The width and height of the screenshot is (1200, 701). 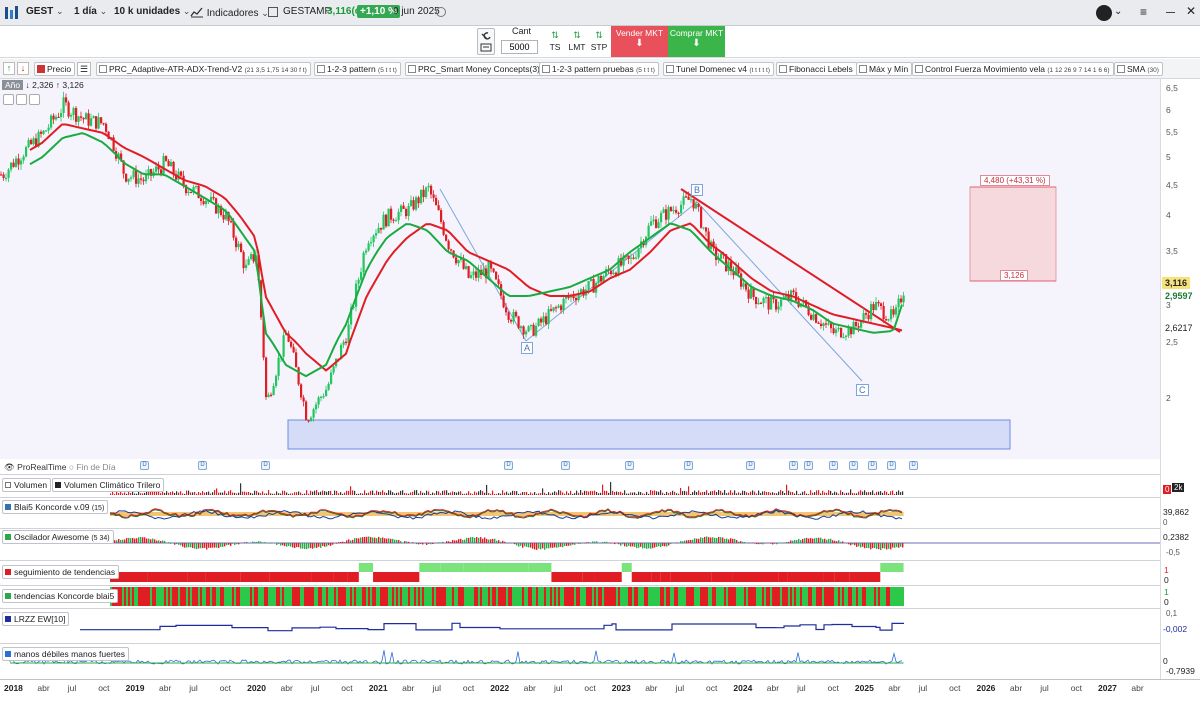 What do you see at coordinates (718, 69) in the screenshot?
I see `indicator-chip: Tunel Domenec v4 (t t t t t)` at bounding box center [718, 69].